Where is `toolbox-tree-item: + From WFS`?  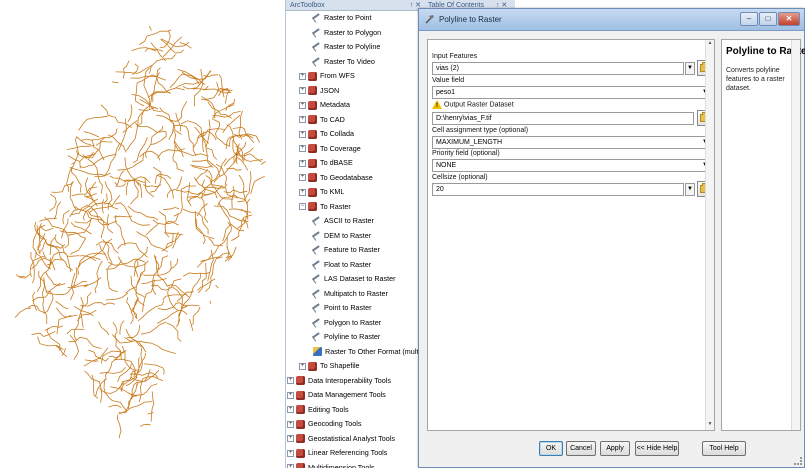
toolbox-tree-item: + From WFS is located at coordinates (355, 76).